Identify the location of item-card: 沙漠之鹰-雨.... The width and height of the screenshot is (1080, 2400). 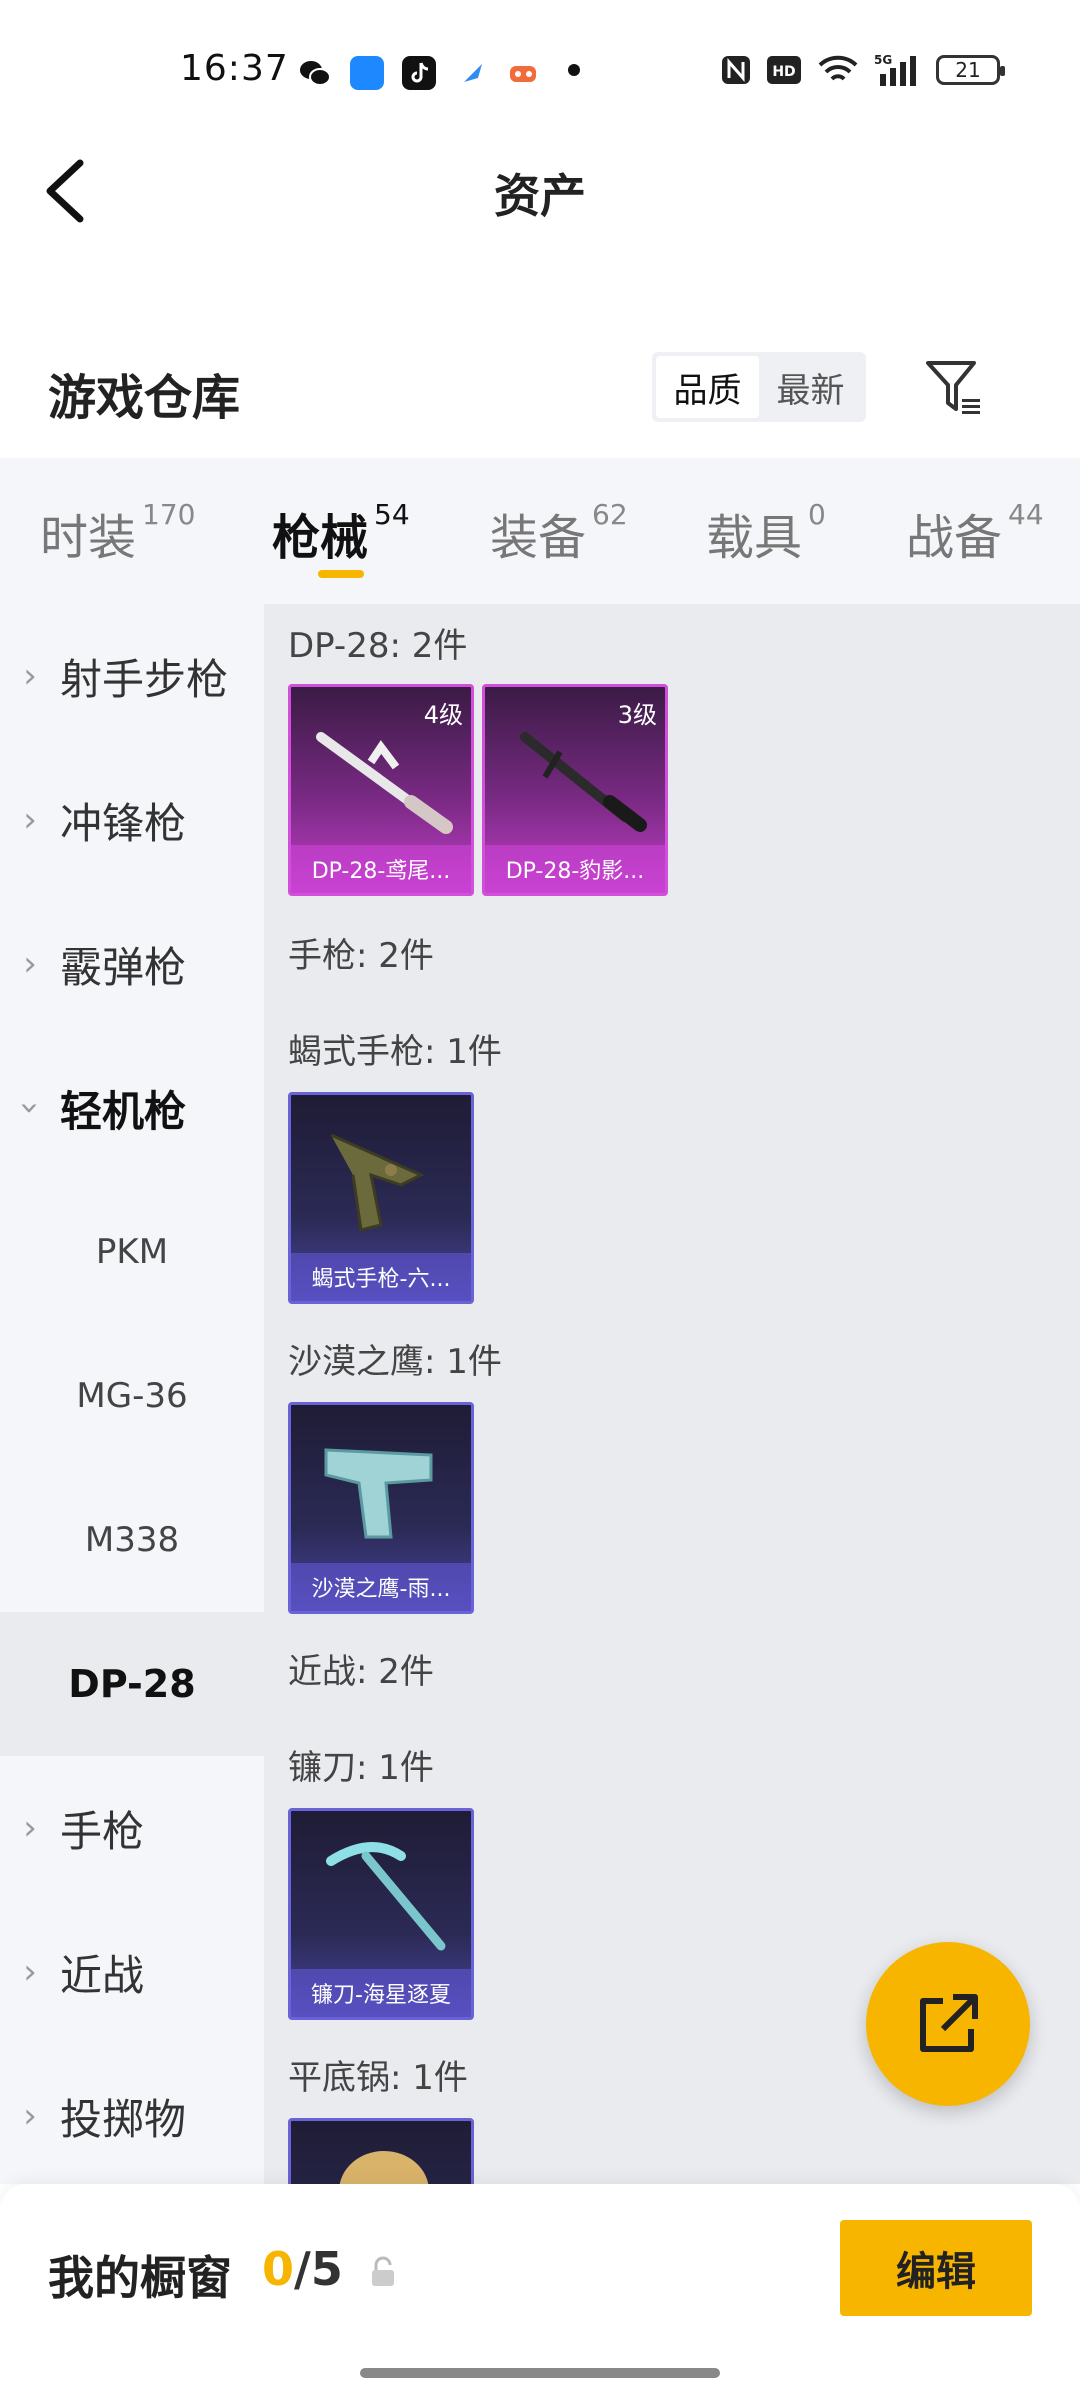
(381, 1508).